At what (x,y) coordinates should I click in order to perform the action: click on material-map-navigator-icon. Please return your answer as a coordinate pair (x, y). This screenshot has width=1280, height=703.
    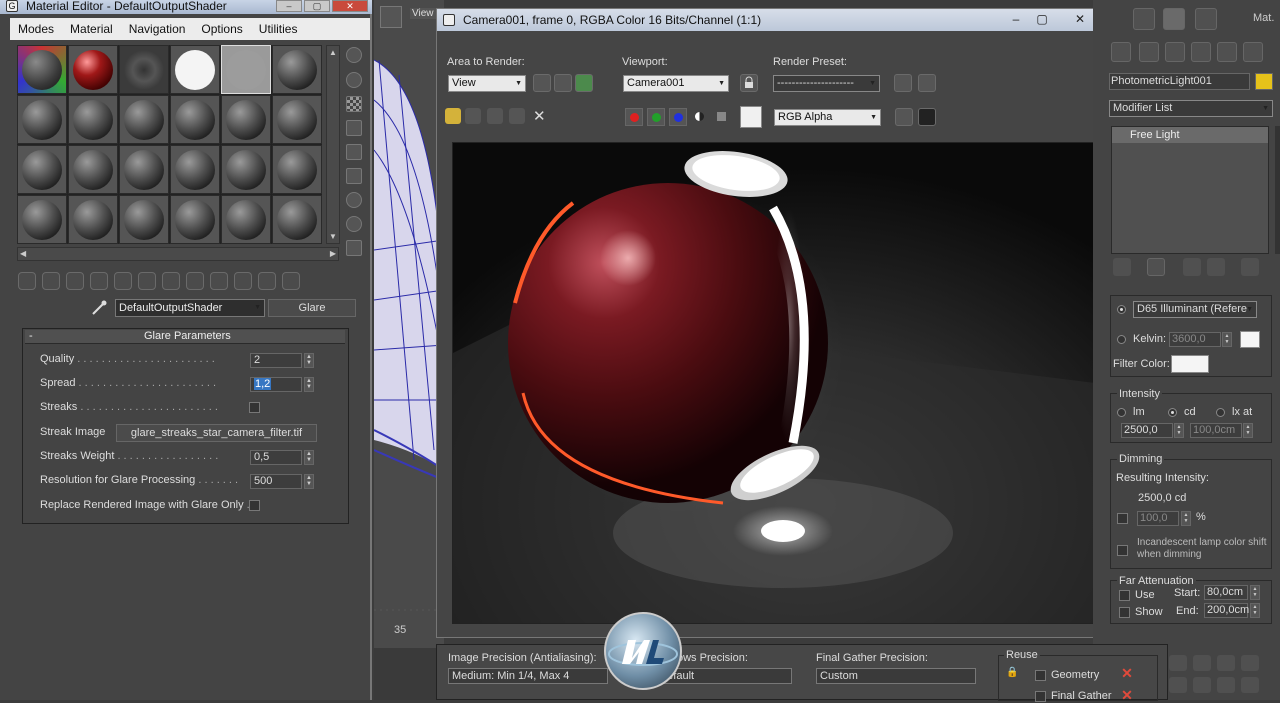
    Looking at the image, I should click on (354, 248).